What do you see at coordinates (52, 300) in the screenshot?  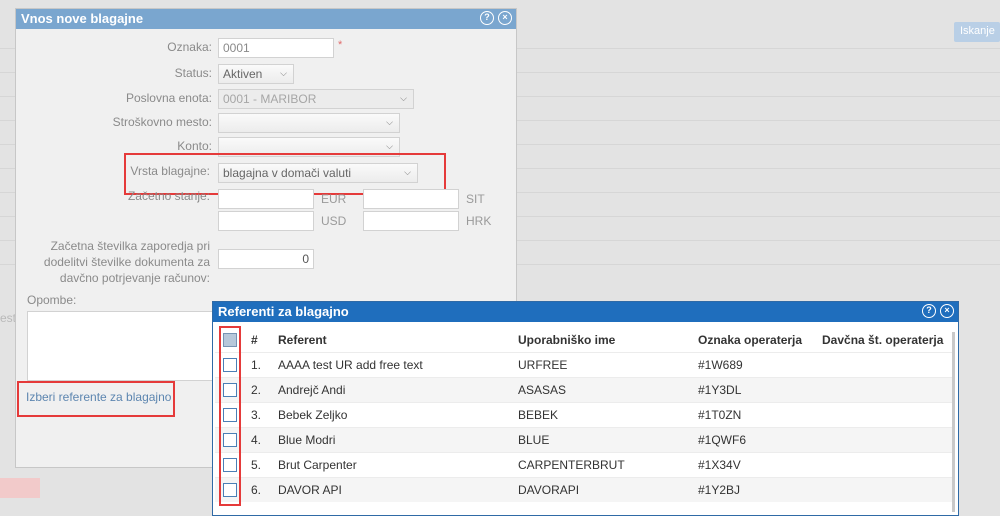 I see `opombe-label: Opombe:` at bounding box center [52, 300].